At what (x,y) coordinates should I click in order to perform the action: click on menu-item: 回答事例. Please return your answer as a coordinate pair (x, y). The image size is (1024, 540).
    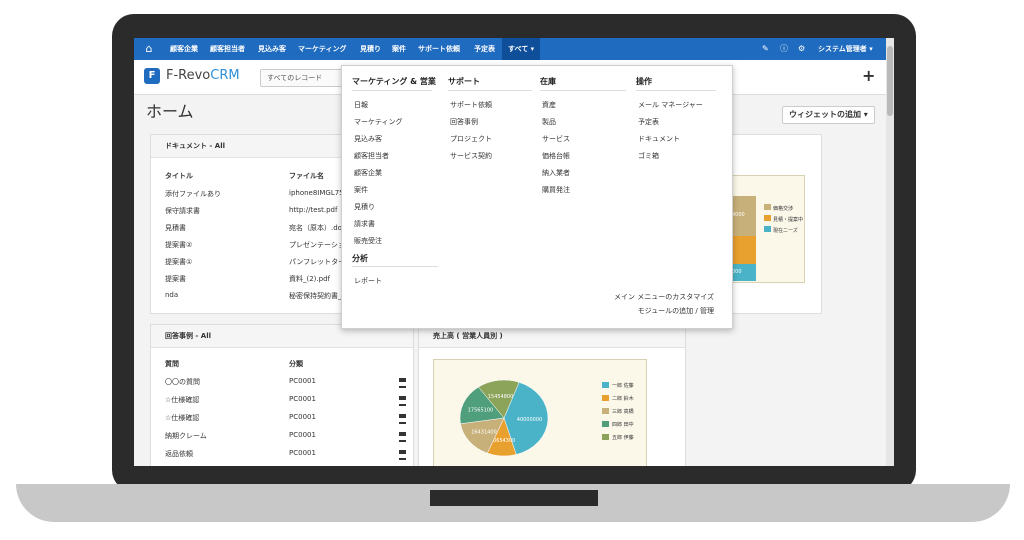
    Looking at the image, I should click on (464, 122).